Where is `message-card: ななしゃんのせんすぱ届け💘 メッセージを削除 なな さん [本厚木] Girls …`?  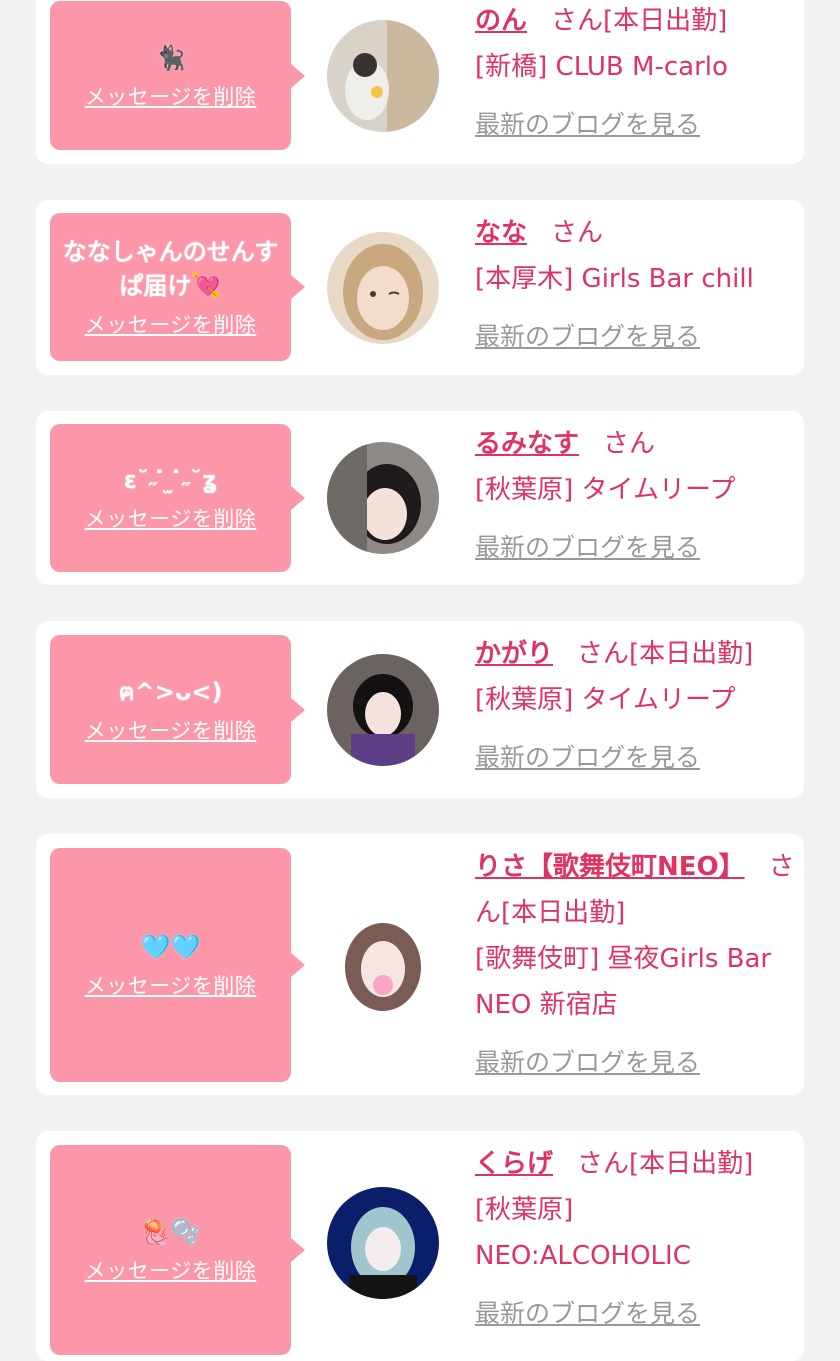 message-card: ななしゃんのせんすぱ届け💘 メッセージを削除 なな さん [本厚木] Girls … is located at coordinates (420, 287).